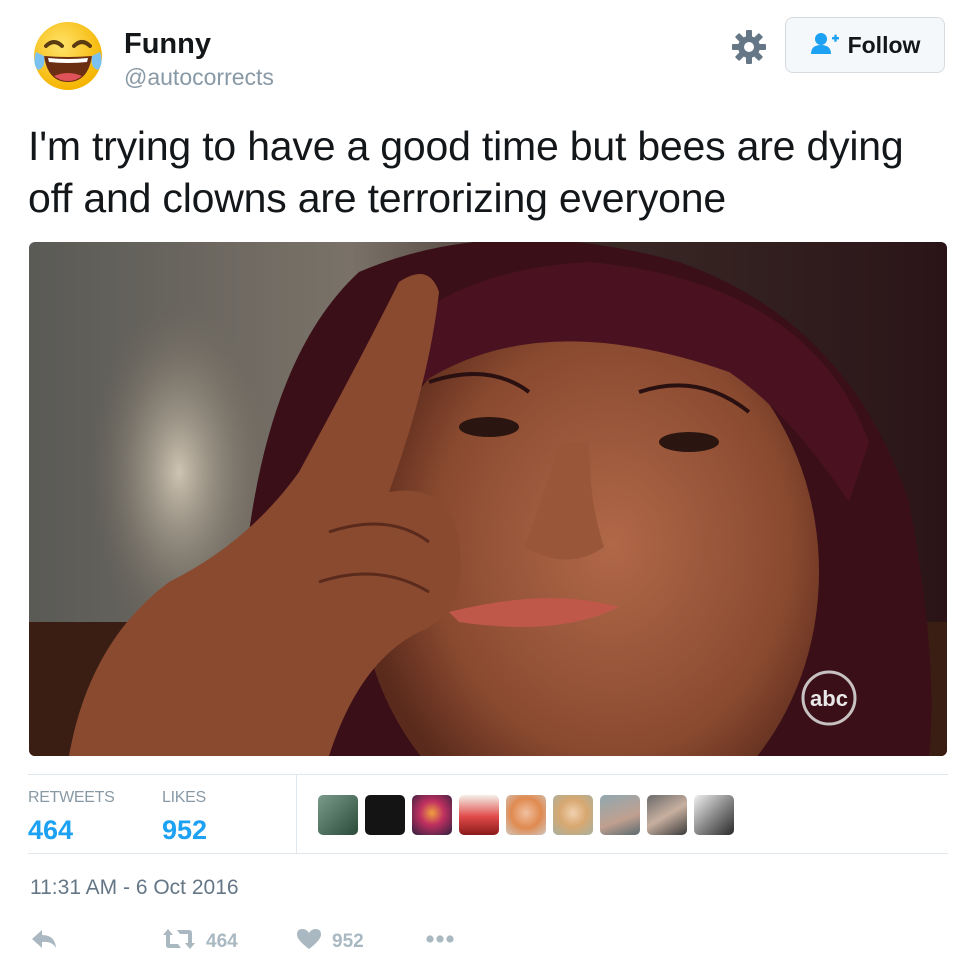 This screenshot has height=968, width=980. Describe the element at coordinates (489, 54) in the screenshot. I see `tweet-header: Funny @autocorrects Follow` at that location.